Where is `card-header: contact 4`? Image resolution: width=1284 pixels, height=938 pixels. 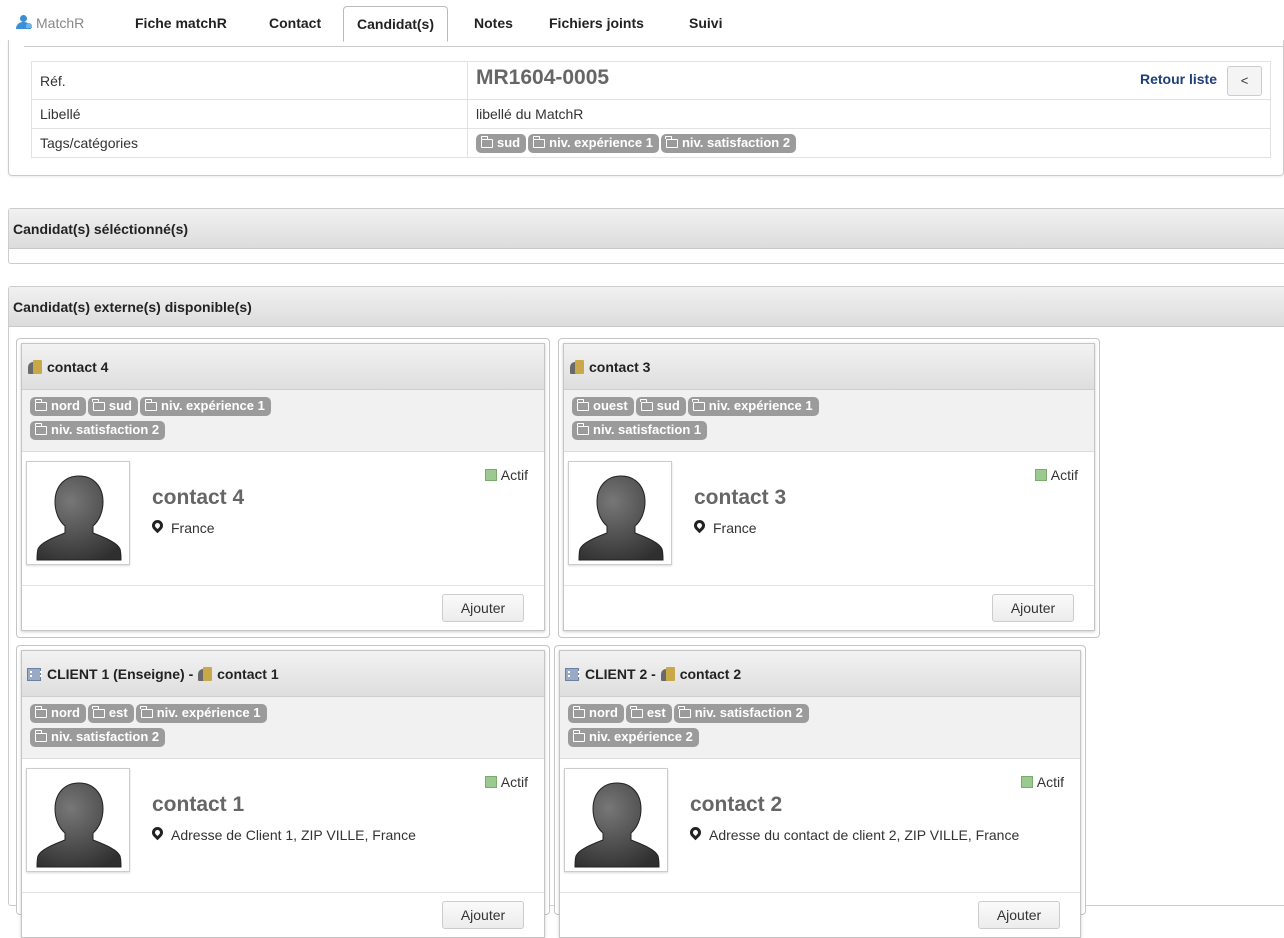 card-header: contact 4 is located at coordinates (283, 367).